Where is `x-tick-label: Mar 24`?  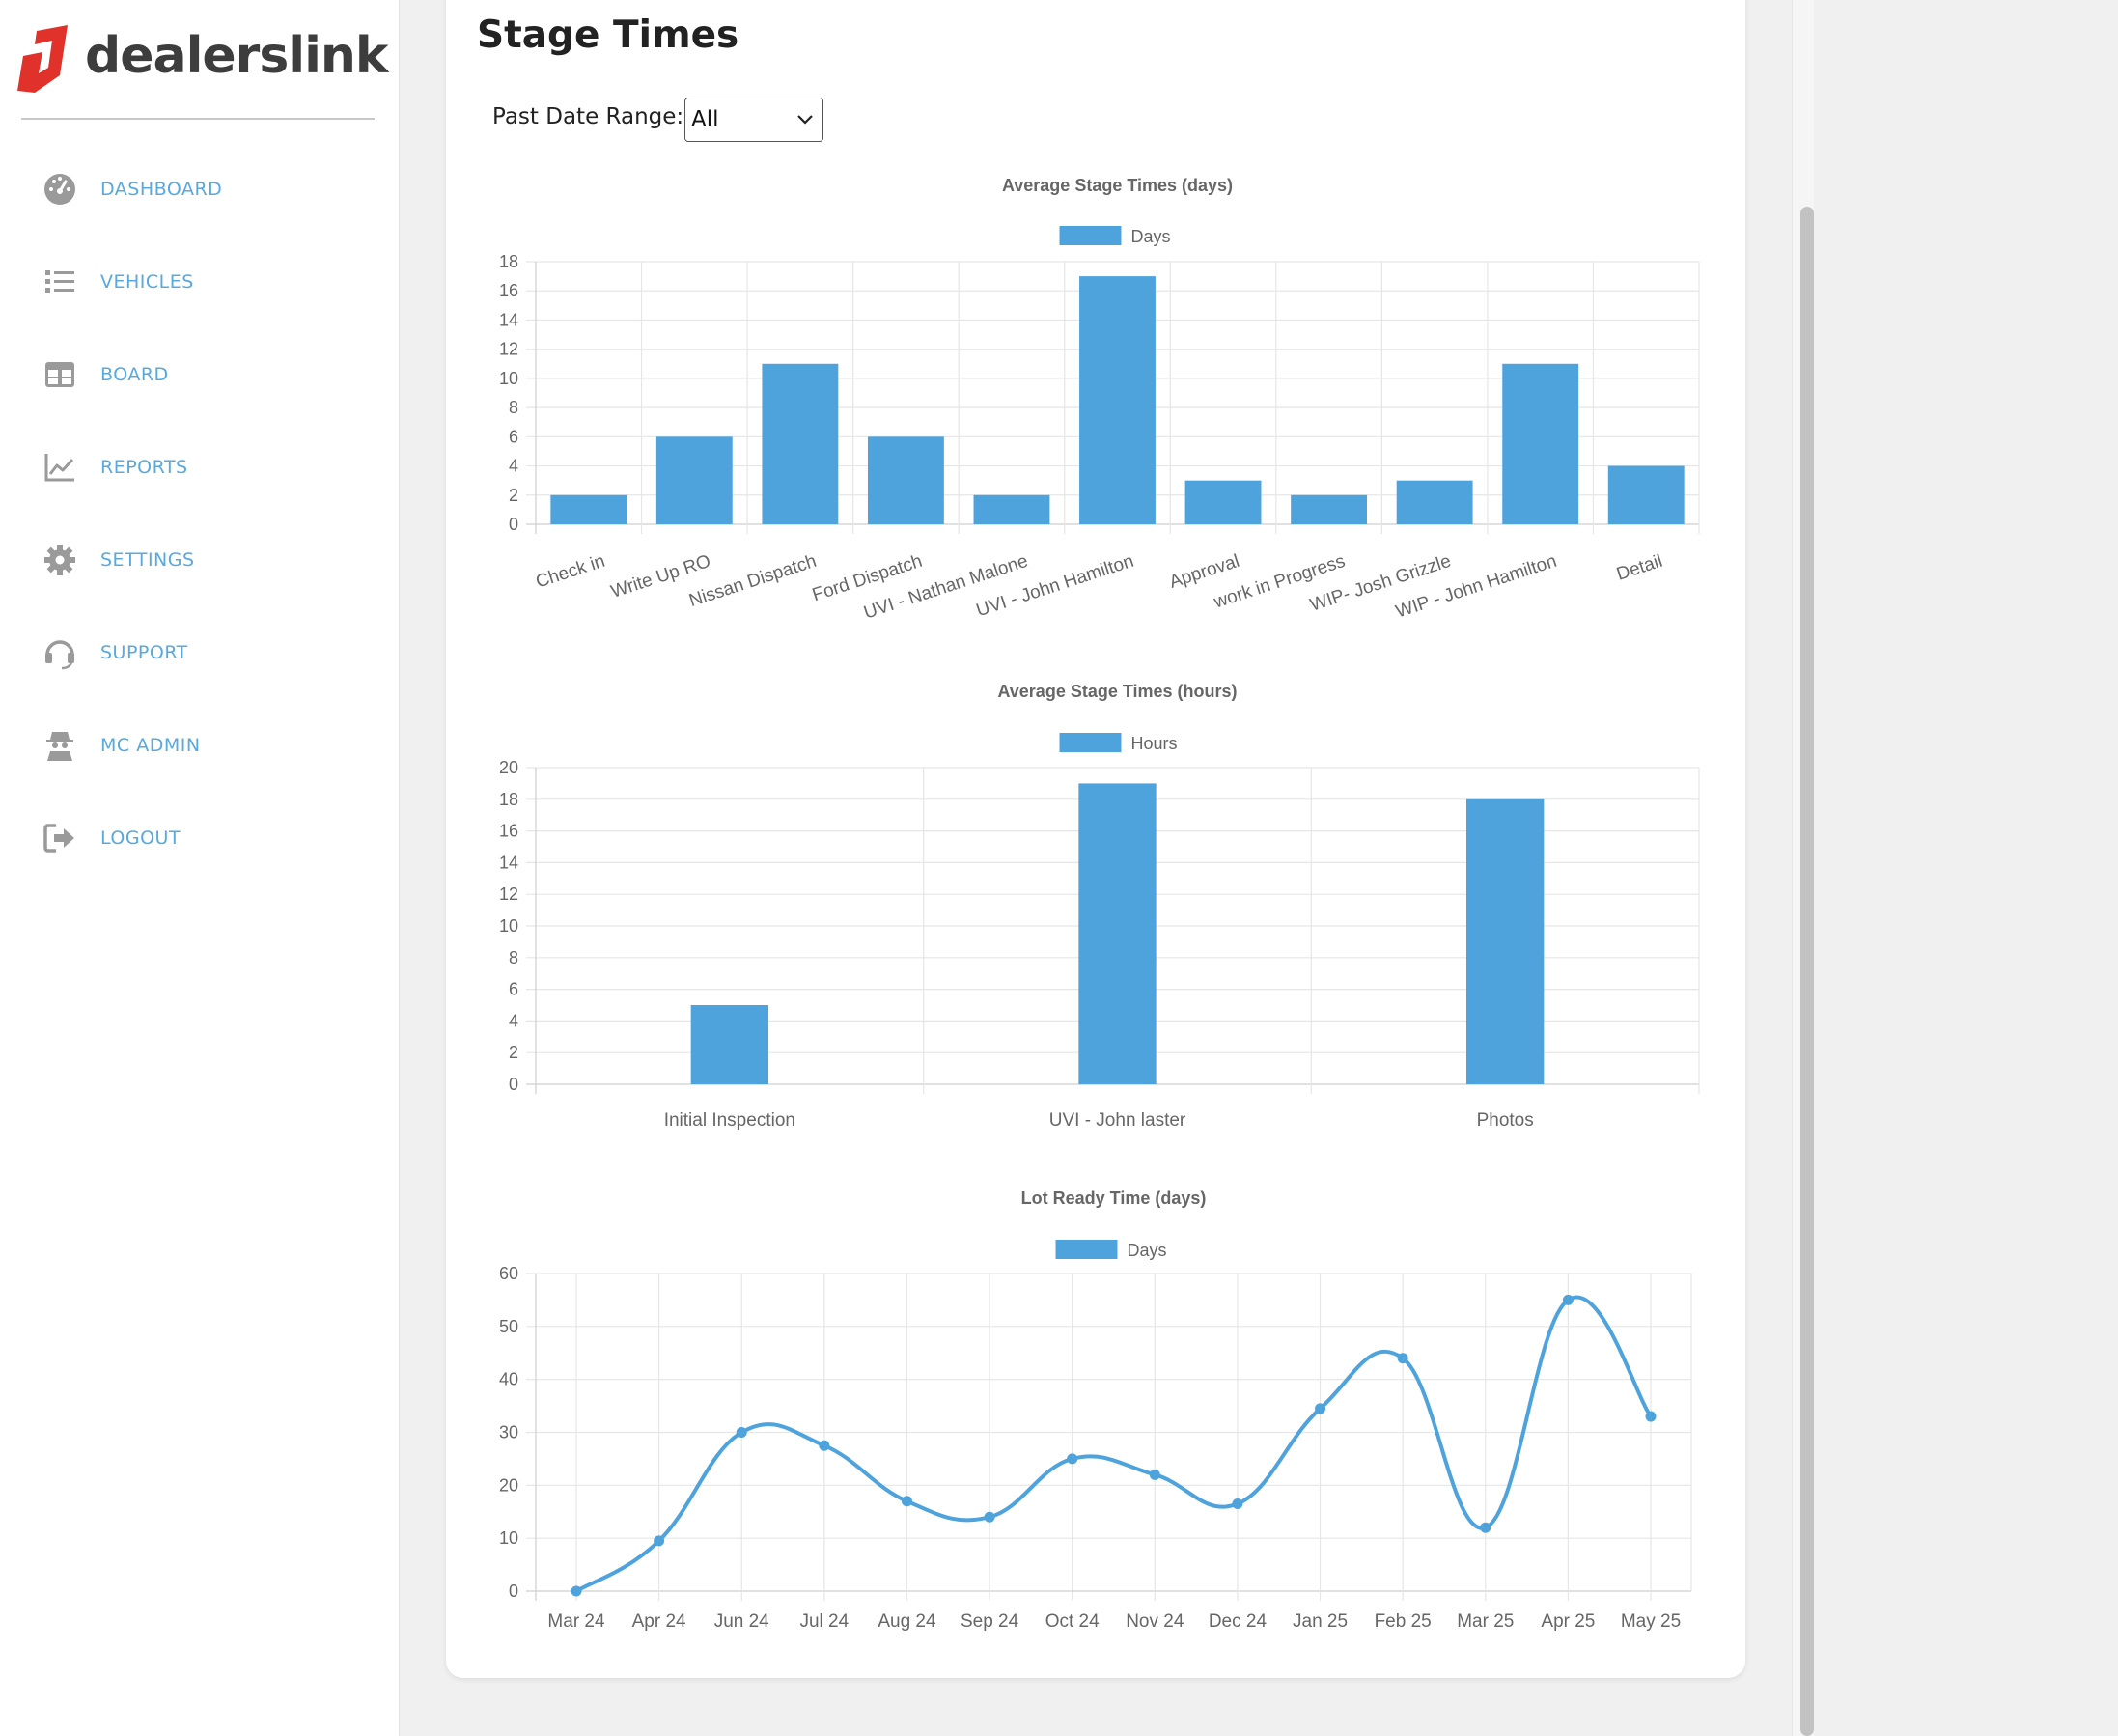
x-tick-label: Mar 24 is located at coordinates (576, 1622).